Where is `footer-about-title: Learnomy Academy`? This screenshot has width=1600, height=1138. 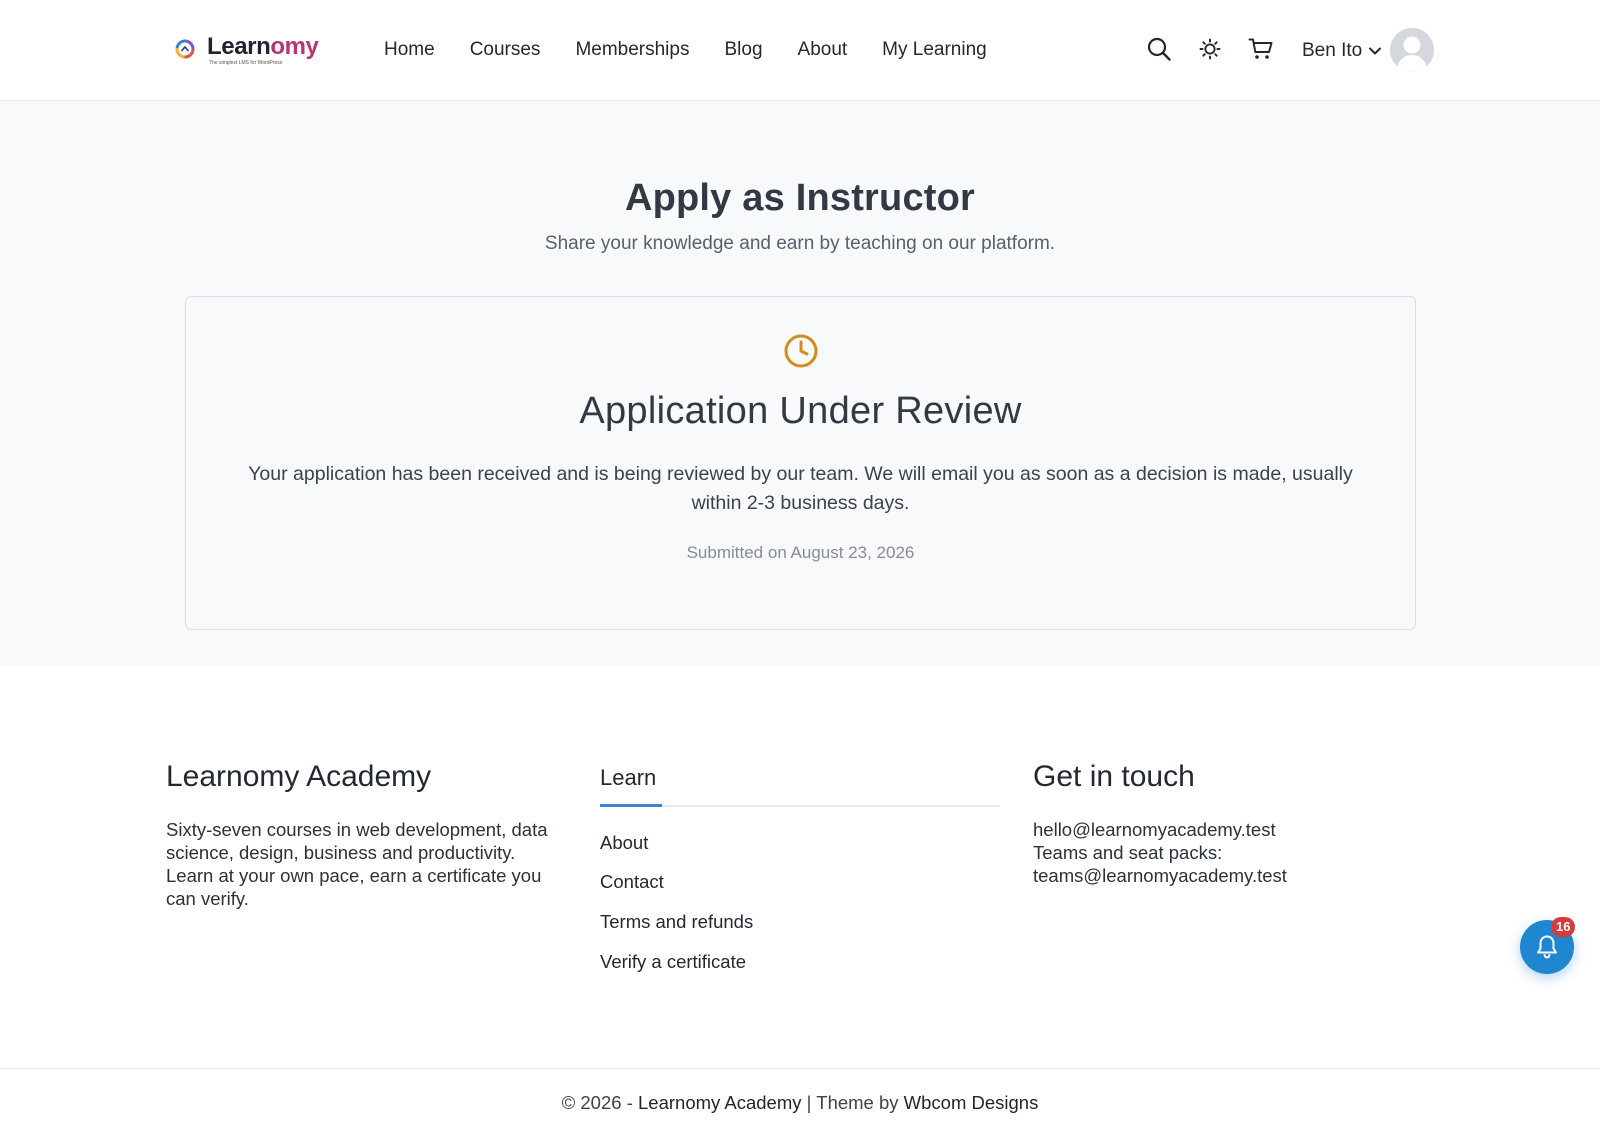 footer-about-title: Learnomy Academy is located at coordinates (299, 776).